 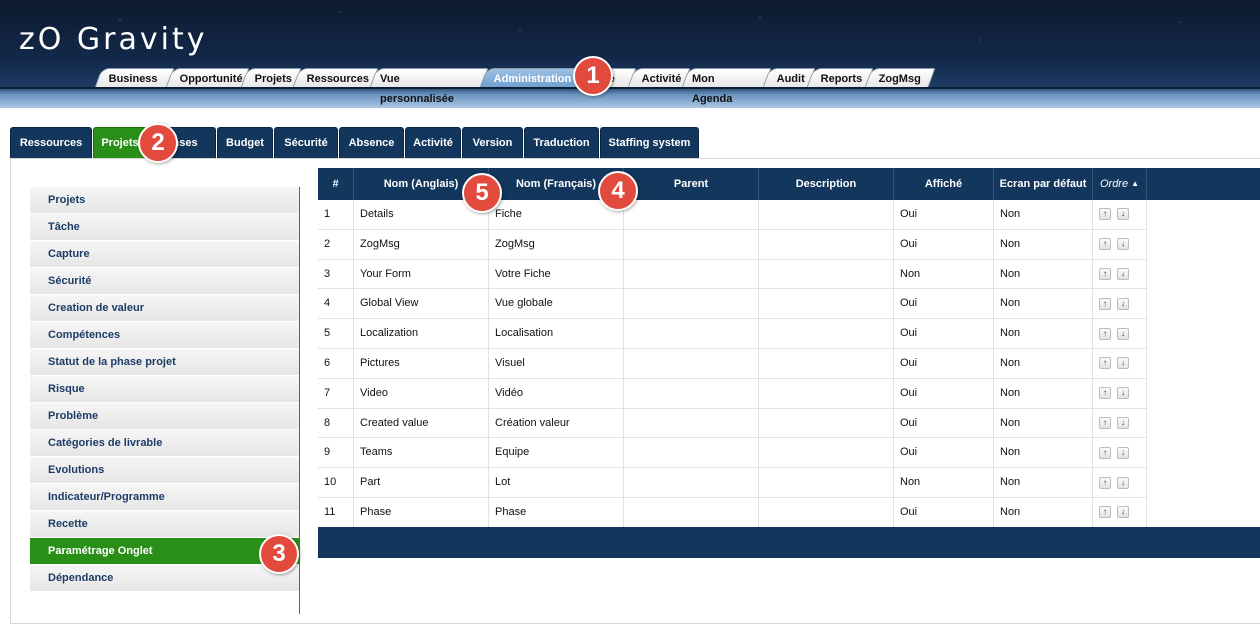 What do you see at coordinates (165, 578) in the screenshot?
I see `side-item-dependance: Dépendance` at bounding box center [165, 578].